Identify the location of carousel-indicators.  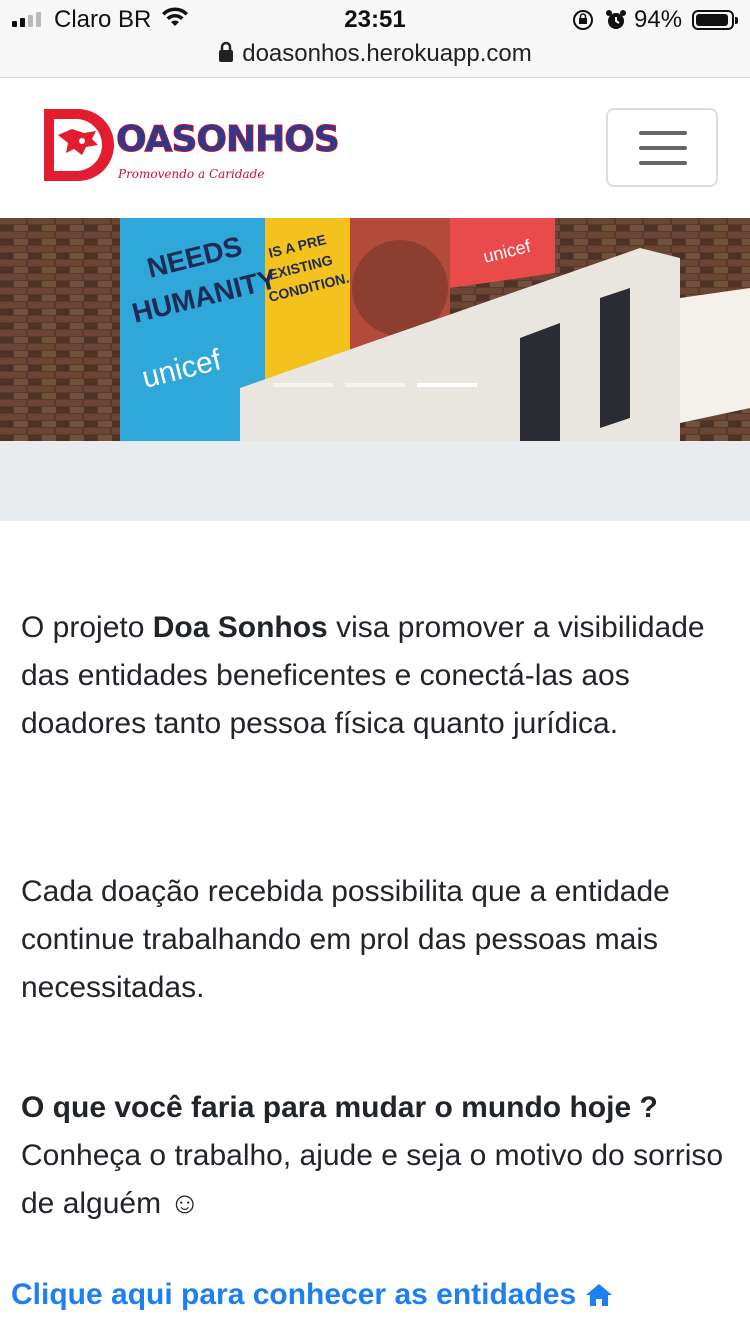
(375, 385).